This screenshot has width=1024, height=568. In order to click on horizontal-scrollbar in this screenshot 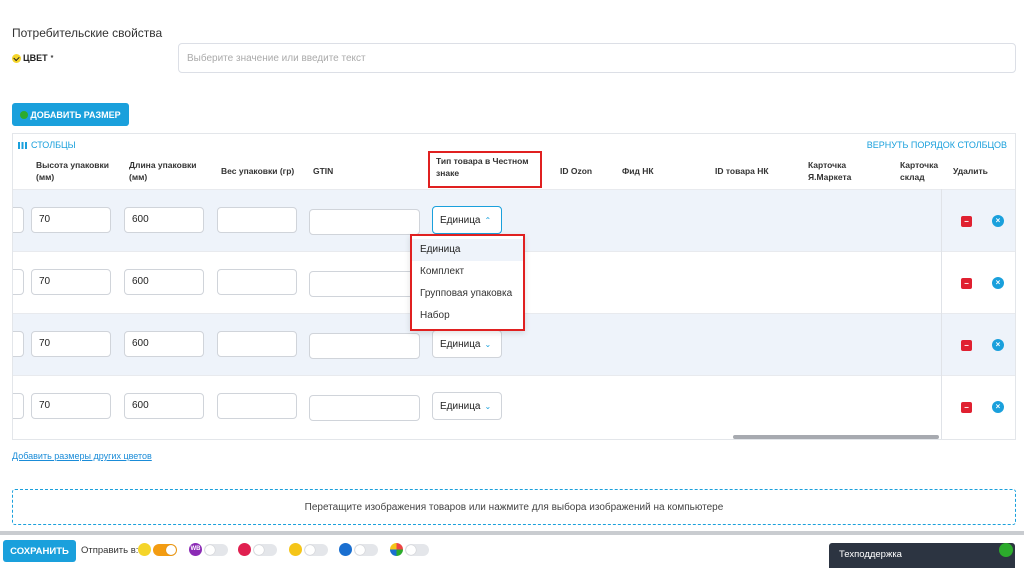, I will do `click(836, 437)`.